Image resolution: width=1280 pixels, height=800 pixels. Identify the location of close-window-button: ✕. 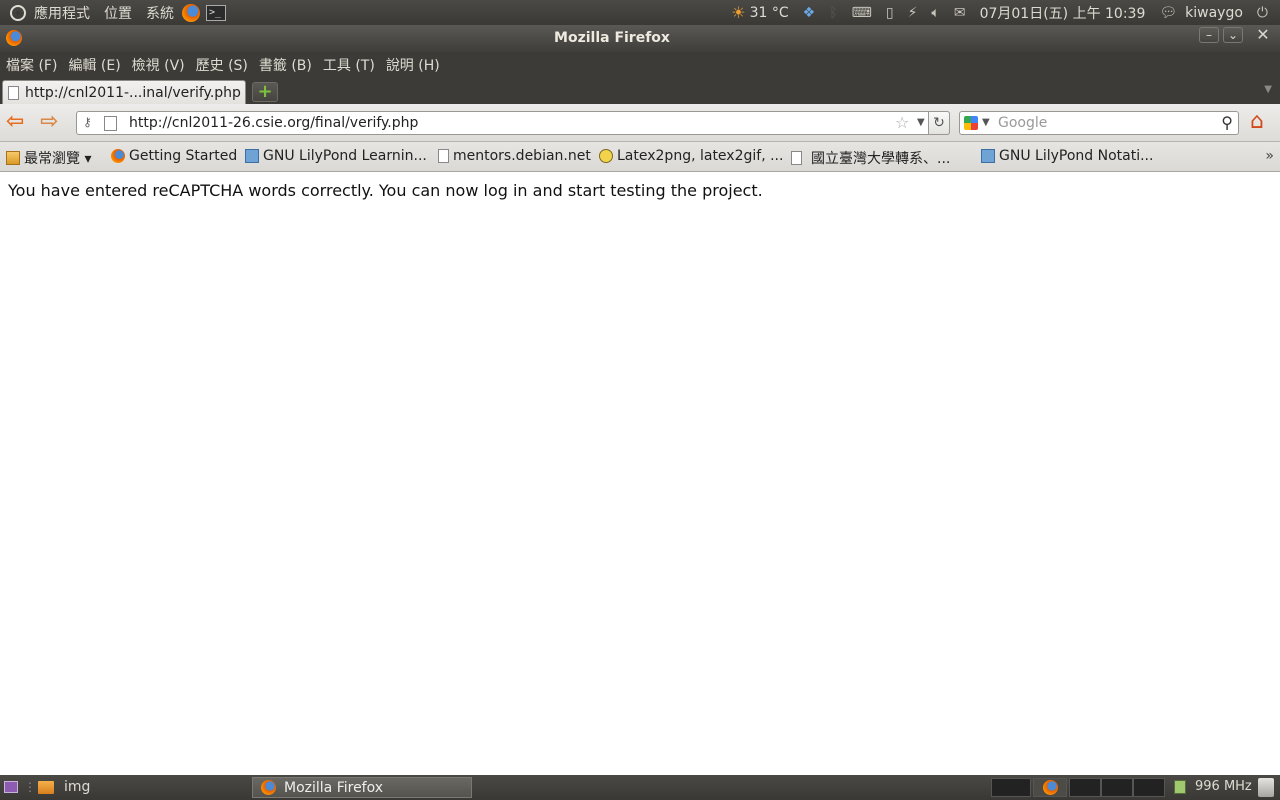
(1263, 35).